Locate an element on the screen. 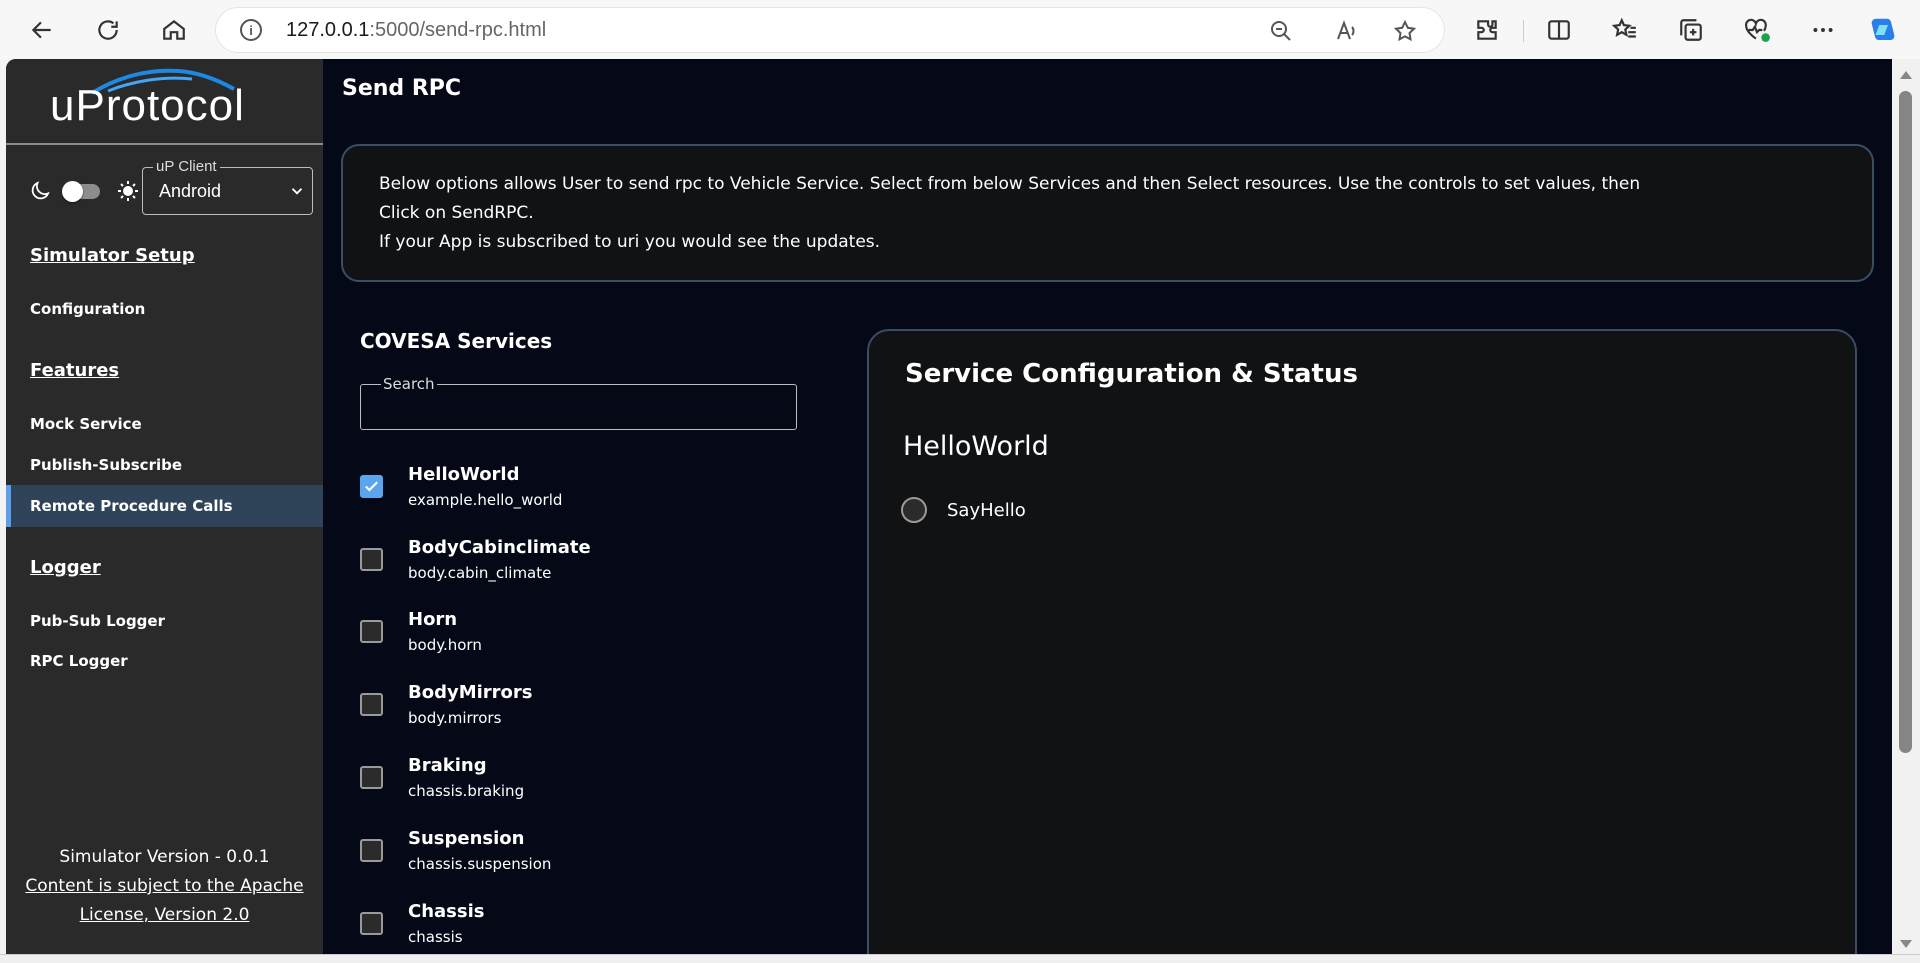  sidebar-item-publish-subscribe: Publish-Subscribe is located at coordinates (164, 465).